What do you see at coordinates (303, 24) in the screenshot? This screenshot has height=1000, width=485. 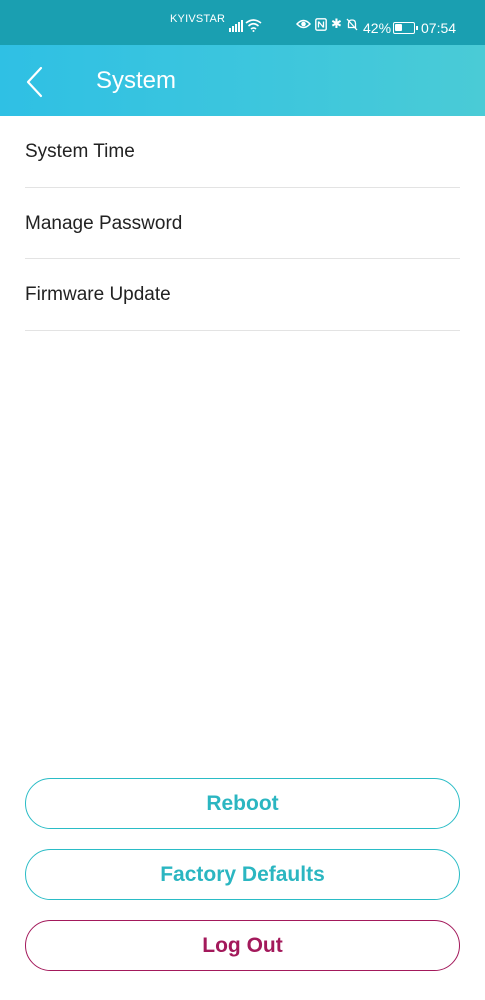 I see `eye-icon` at bounding box center [303, 24].